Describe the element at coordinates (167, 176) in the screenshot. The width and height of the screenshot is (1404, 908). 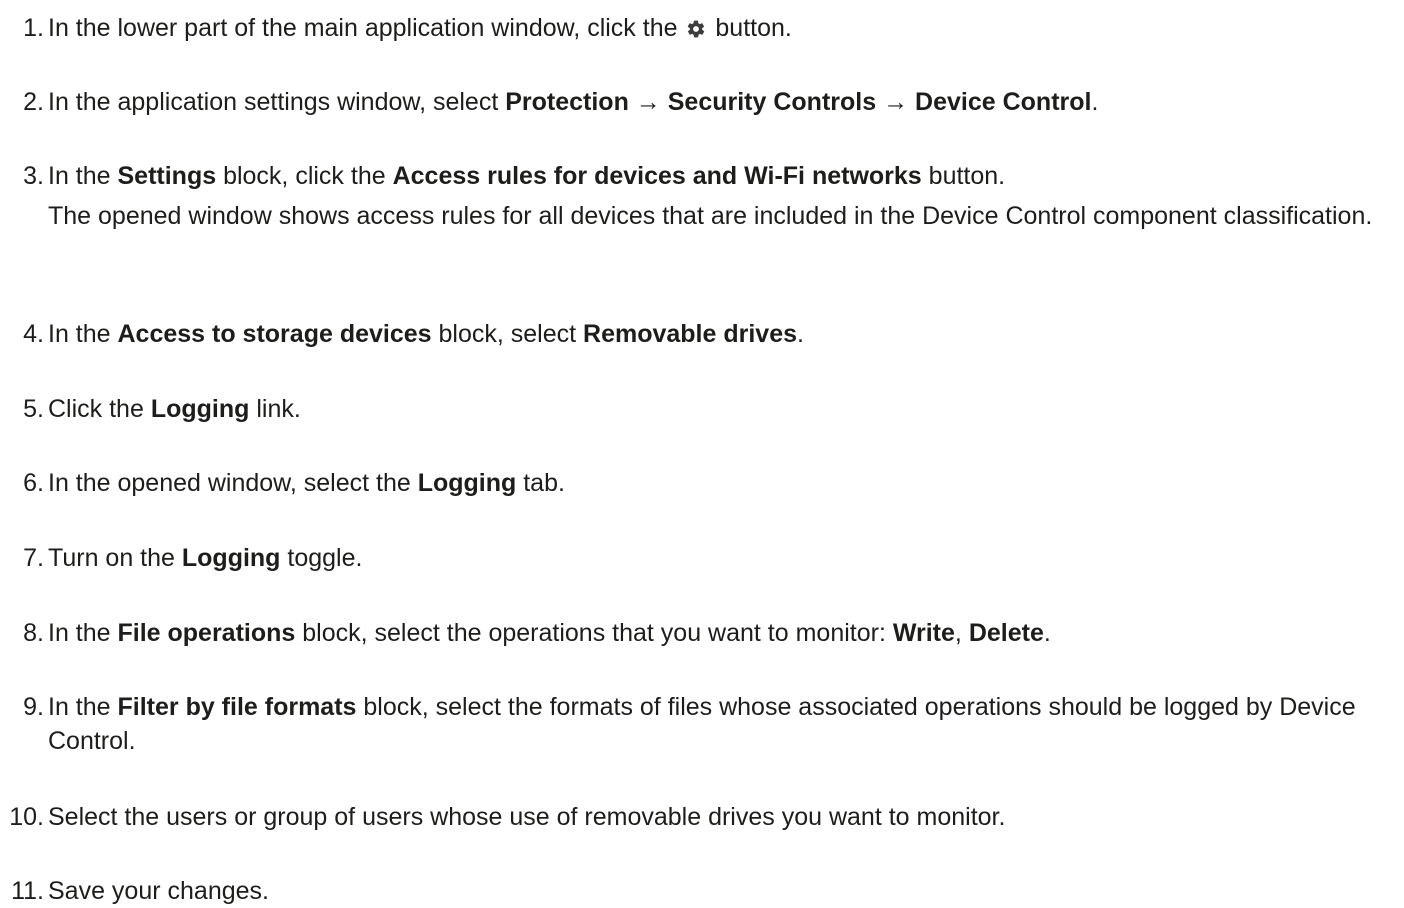
I see `ui-settings-block: Settings` at that location.